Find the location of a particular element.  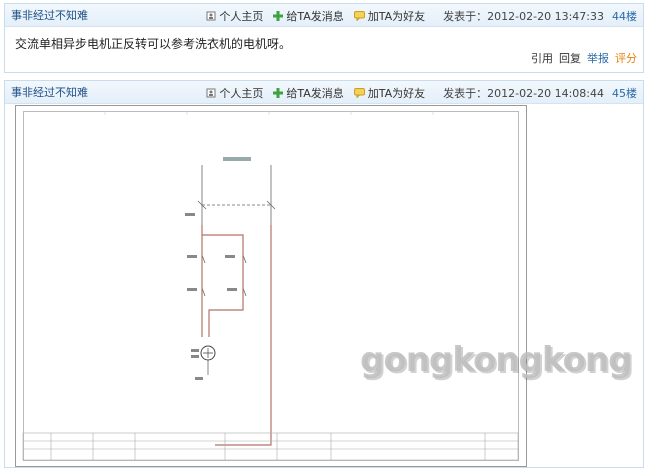

reply-link: 回复 is located at coordinates (570, 58).